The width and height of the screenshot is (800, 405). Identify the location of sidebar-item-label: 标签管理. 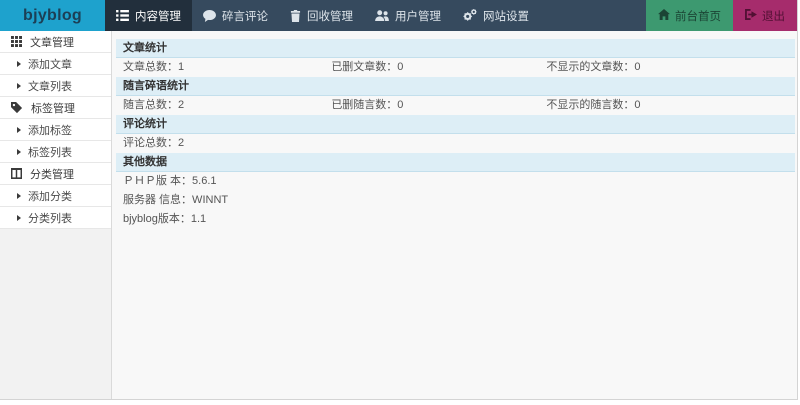
(53, 108).